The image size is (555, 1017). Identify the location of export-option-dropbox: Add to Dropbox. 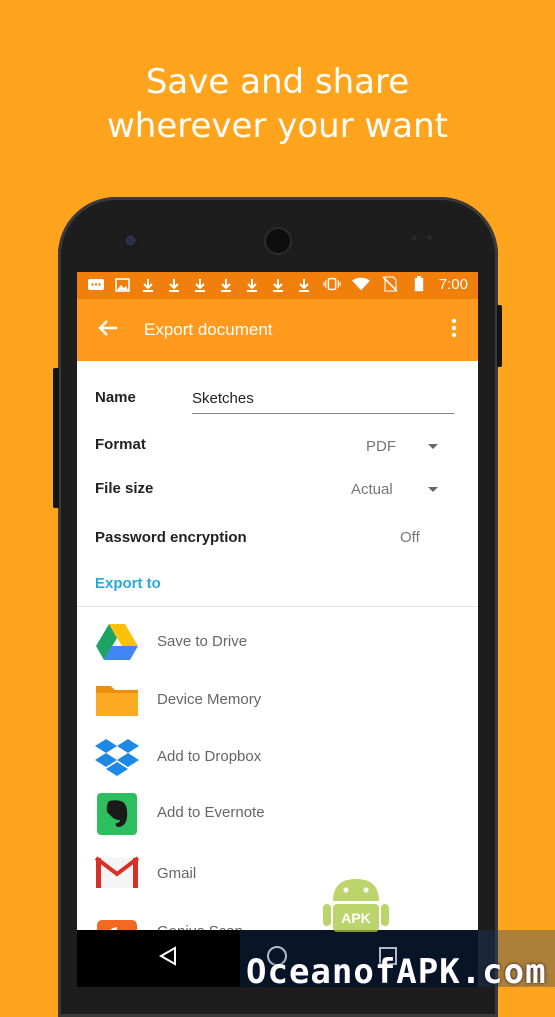
(277, 757).